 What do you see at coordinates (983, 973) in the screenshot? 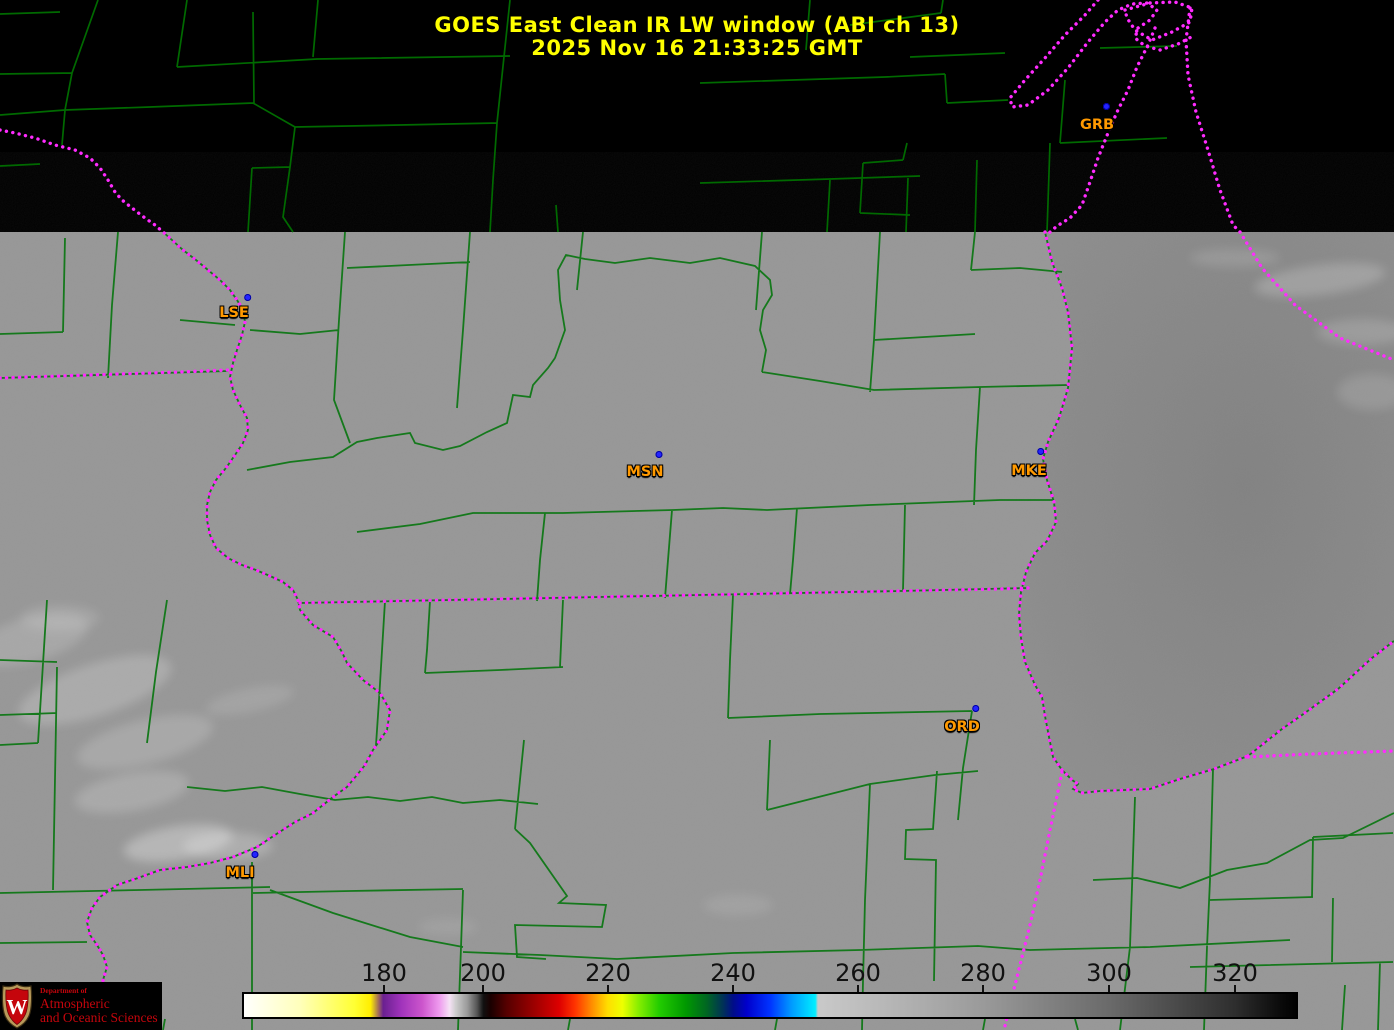
I see `colorbar-tick-label: 280` at bounding box center [983, 973].